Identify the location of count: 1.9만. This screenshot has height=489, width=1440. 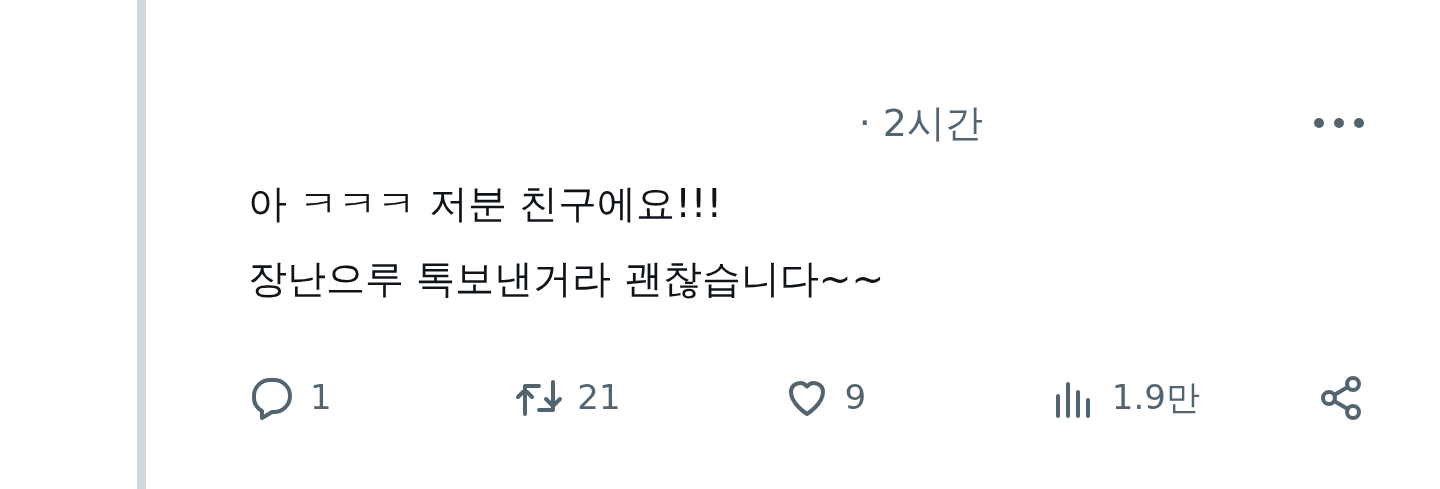
(1155, 397).